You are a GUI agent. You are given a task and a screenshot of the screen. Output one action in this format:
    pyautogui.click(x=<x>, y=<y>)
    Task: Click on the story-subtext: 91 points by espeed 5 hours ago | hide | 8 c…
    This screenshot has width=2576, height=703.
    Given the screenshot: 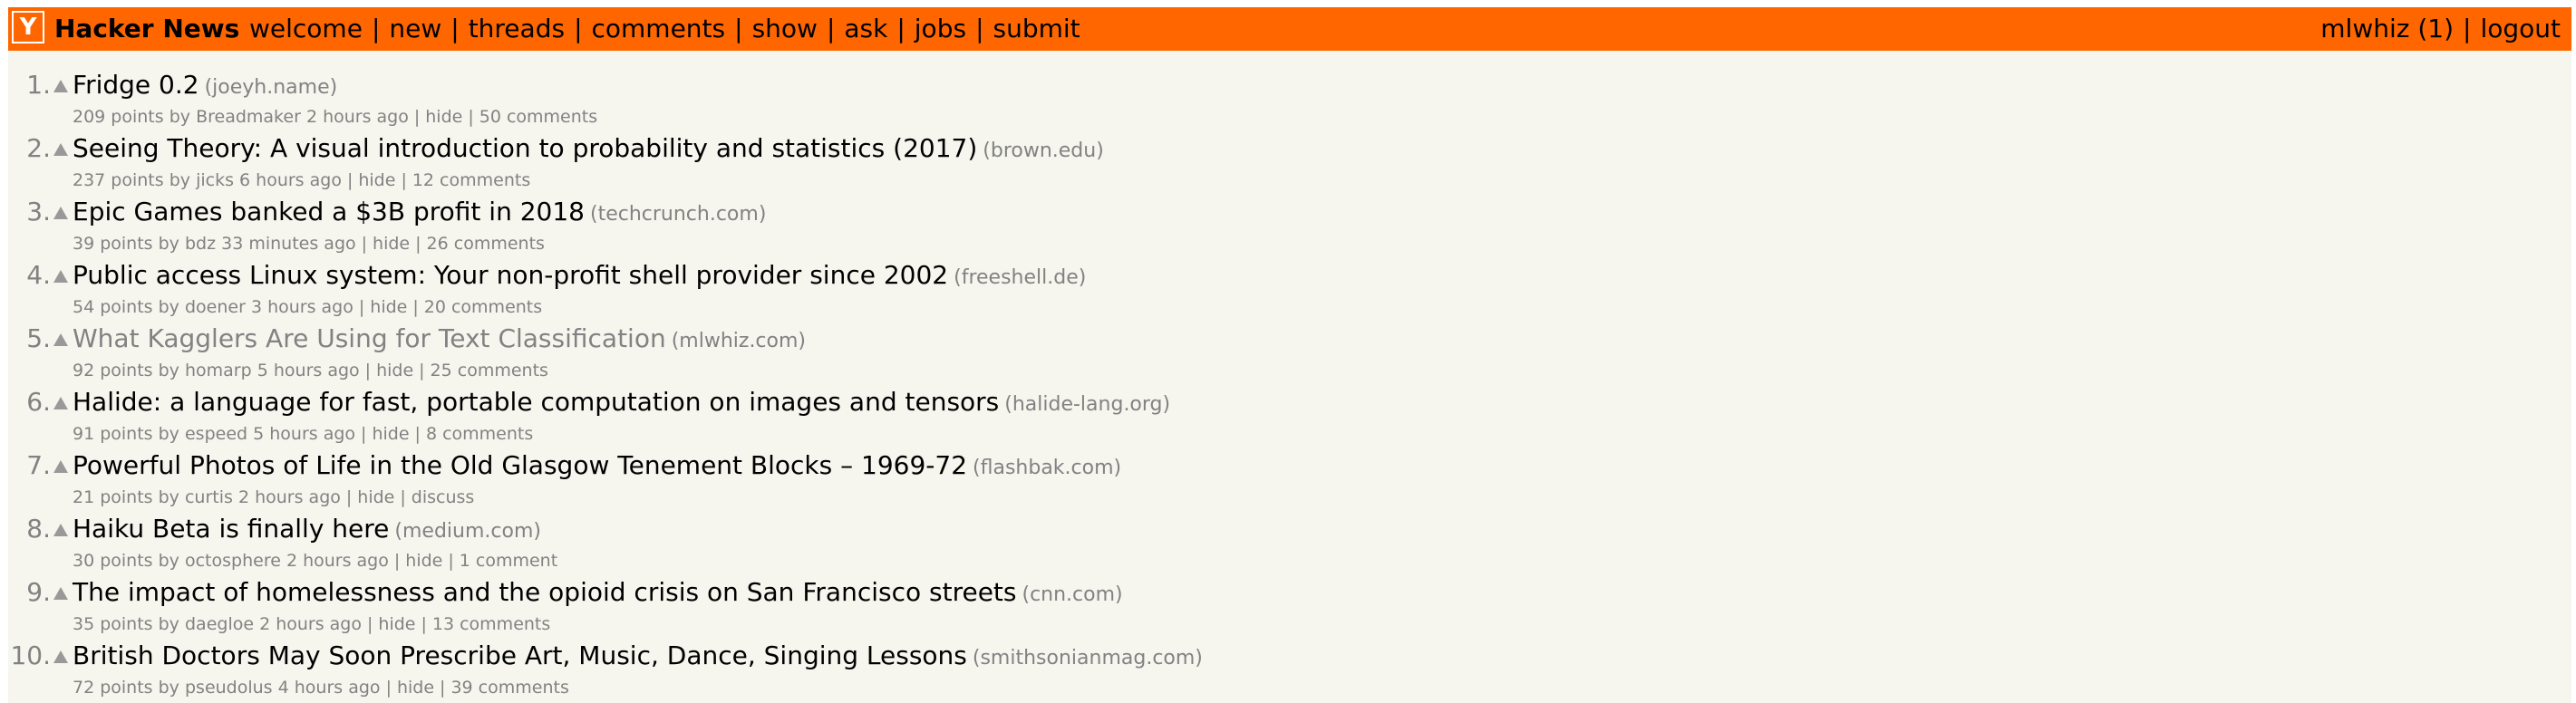 What is the action you would take?
    pyautogui.click(x=303, y=434)
    